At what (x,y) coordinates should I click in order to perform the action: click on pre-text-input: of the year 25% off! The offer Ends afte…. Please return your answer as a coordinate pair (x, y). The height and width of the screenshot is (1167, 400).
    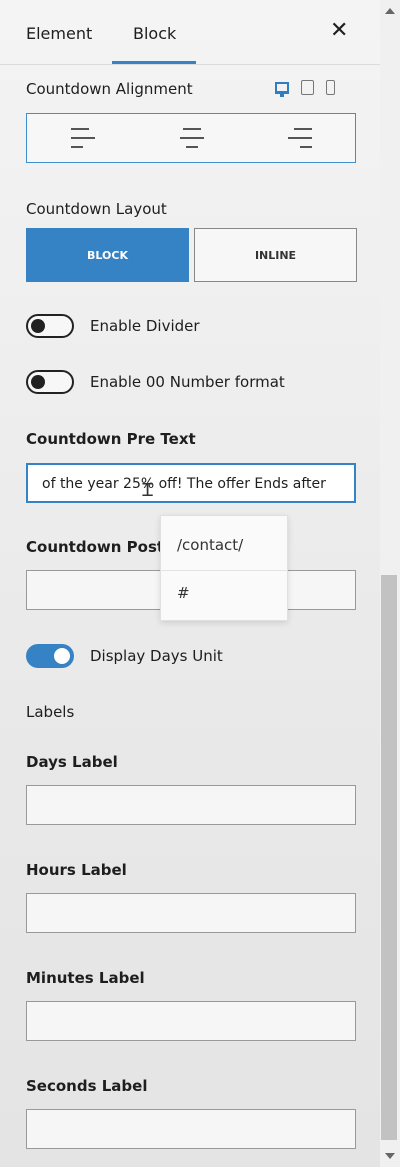
    Looking at the image, I should click on (191, 483).